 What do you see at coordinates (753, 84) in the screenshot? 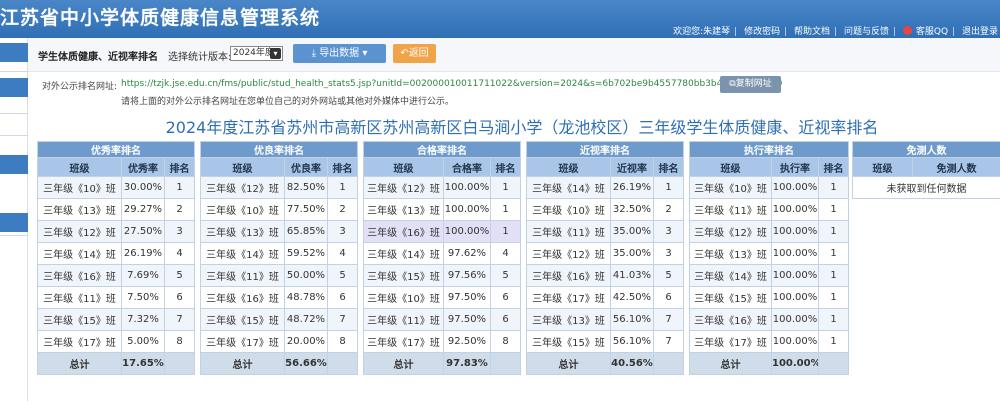
I see `copy-url-label: 复制网址` at bounding box center [753, 84].